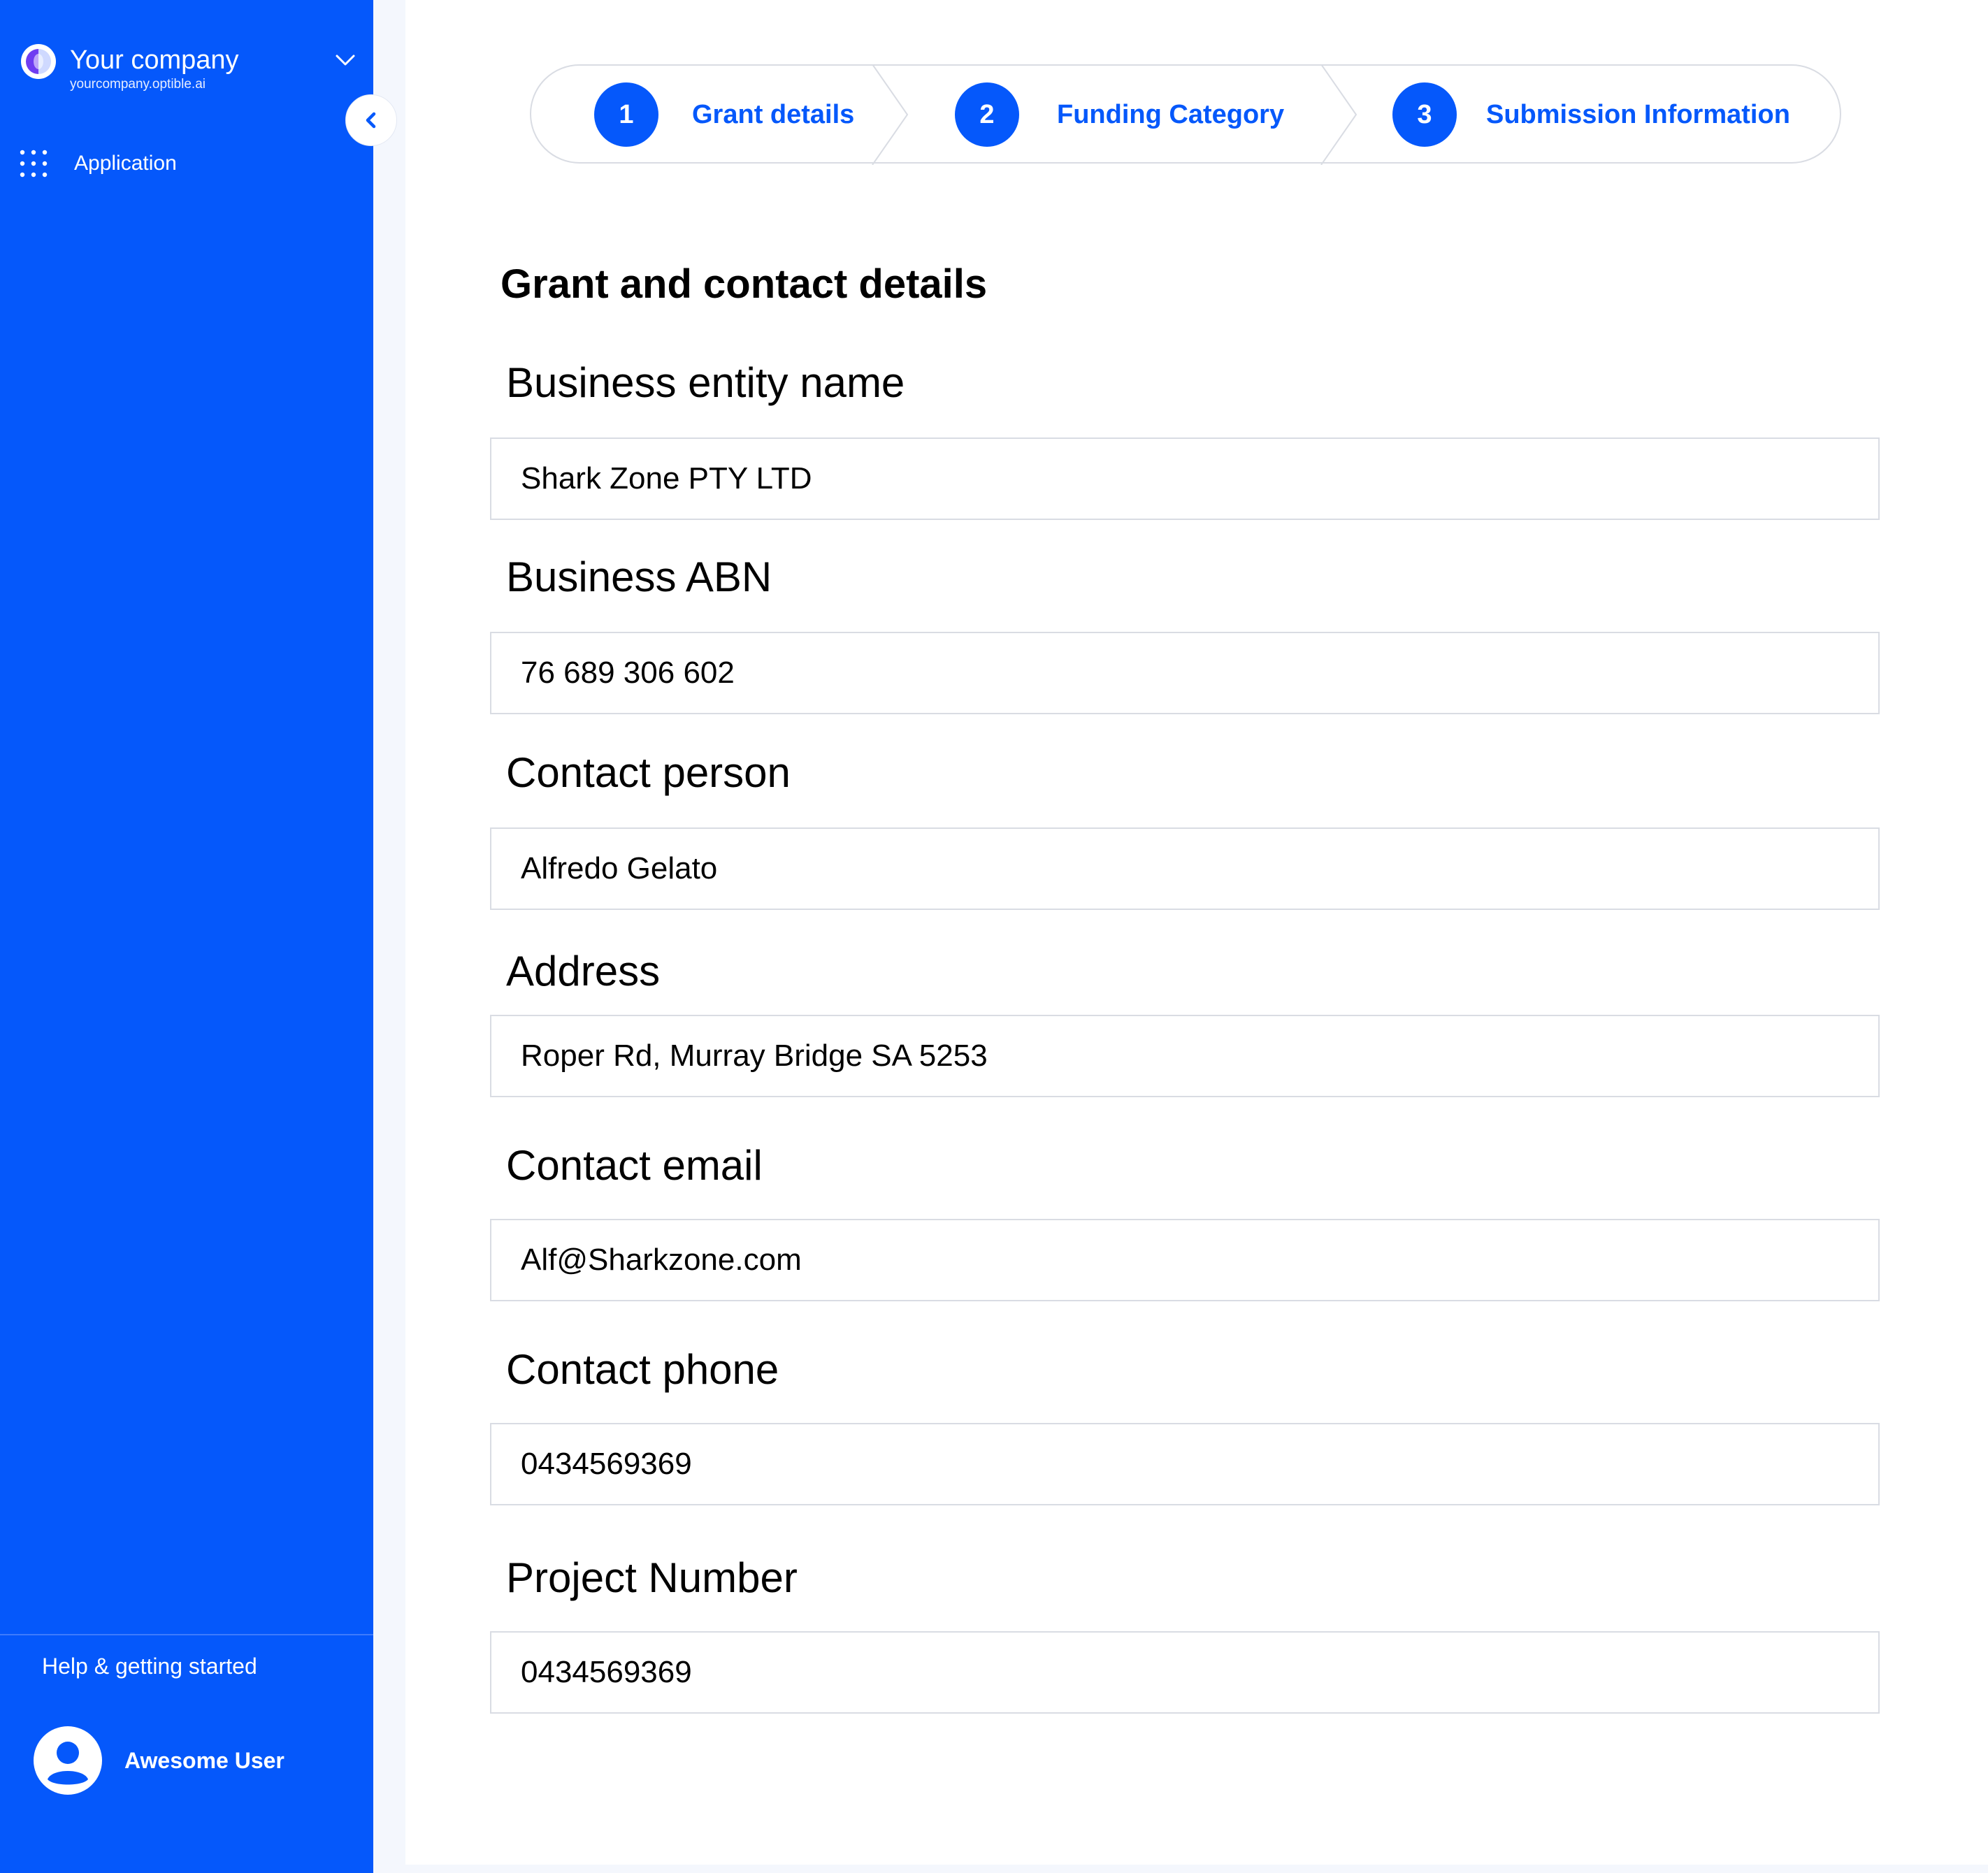  I want to click on step-funding-category: 2 Funding Category, so click(1119, 114).